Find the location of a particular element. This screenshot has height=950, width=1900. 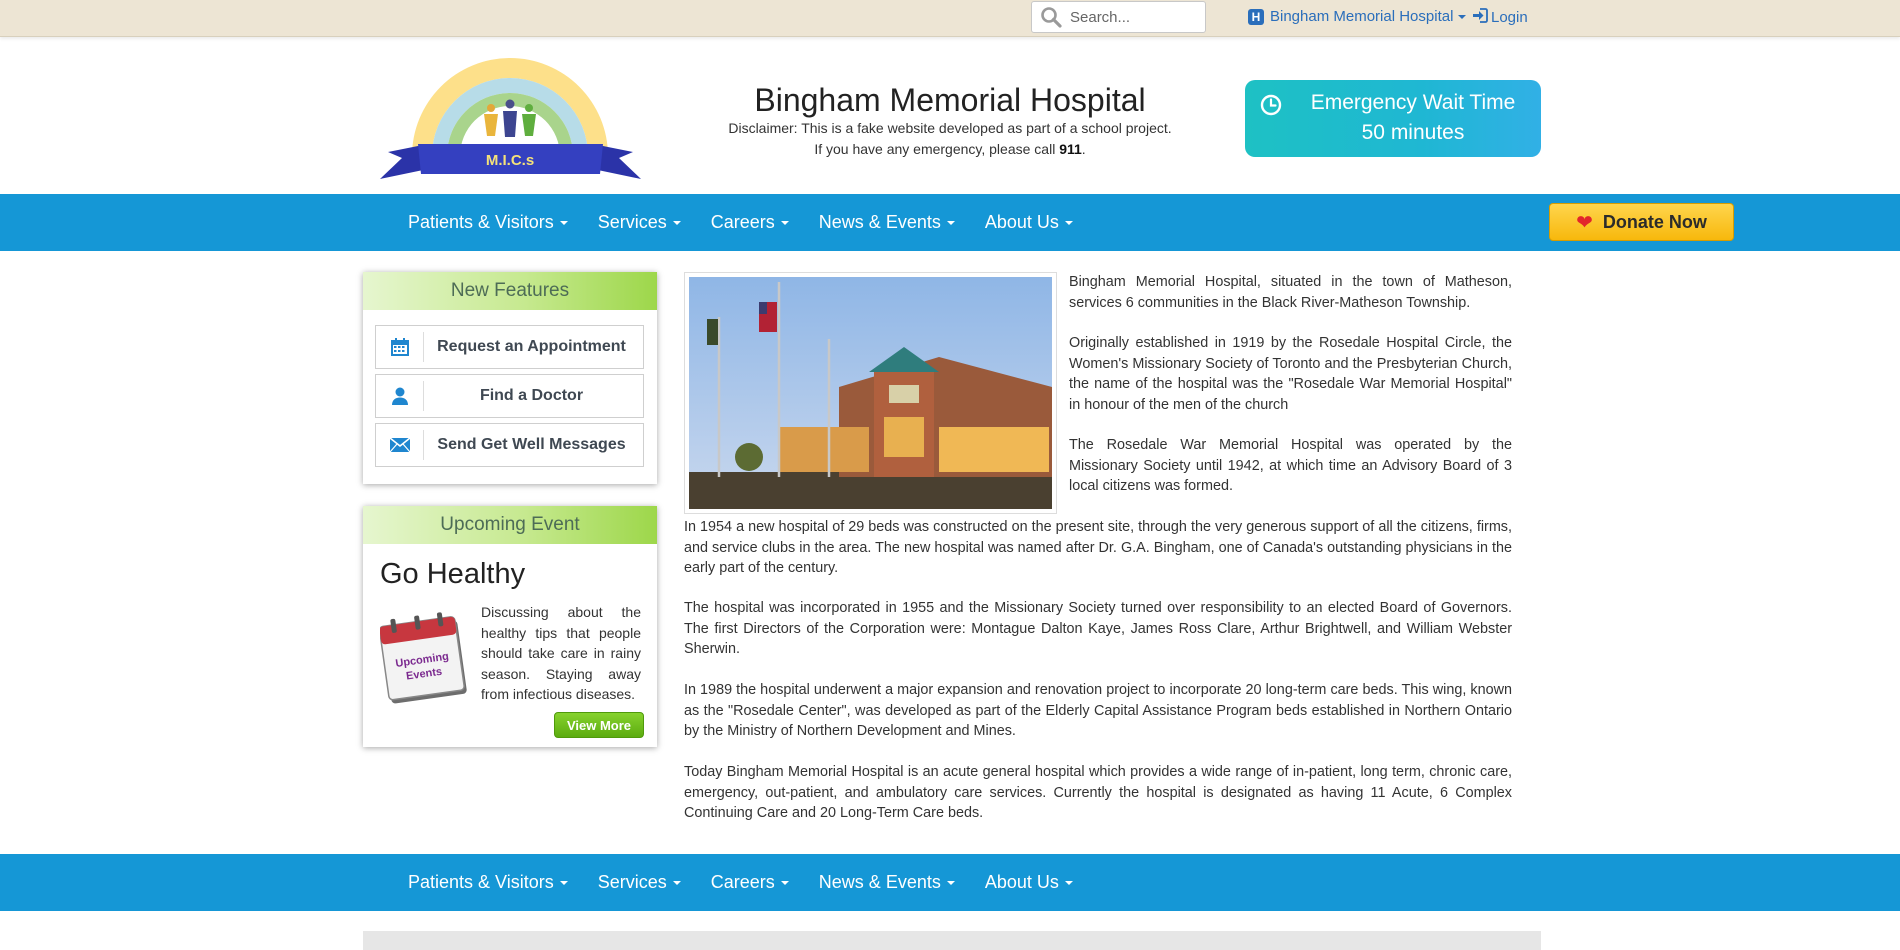

nav-services: Services is located at coordinates (639, 222).